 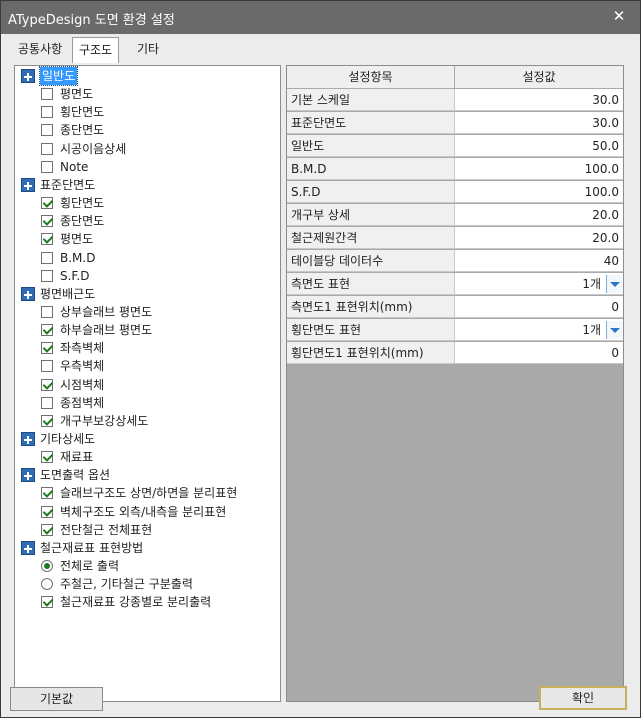 I want to click on tree-group: 철근재료표 표현방법, so click(x=147, y=548).